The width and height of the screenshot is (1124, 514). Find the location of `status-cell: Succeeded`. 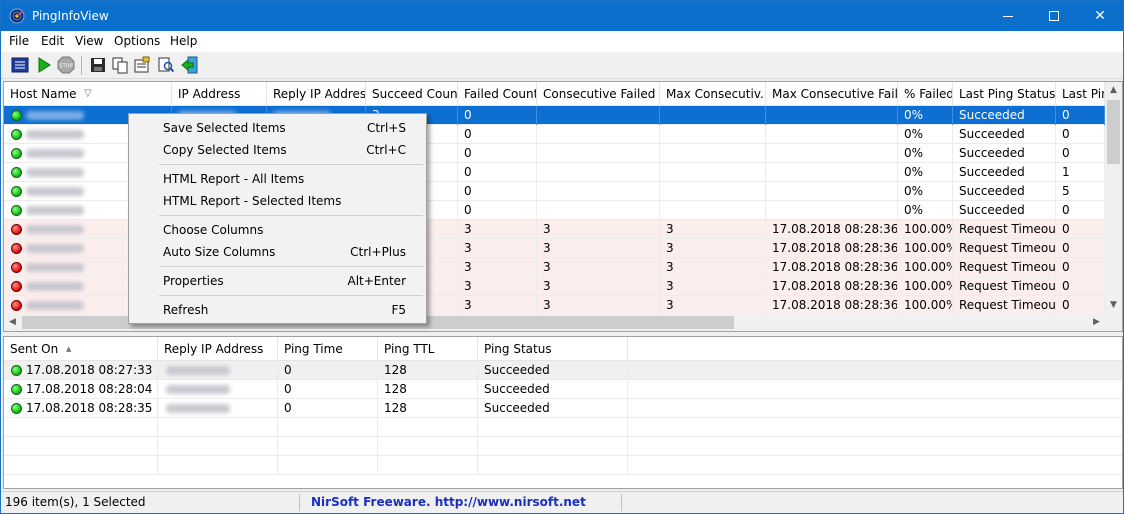

status-cell: Succeeded is located at coordinates (553, 408).